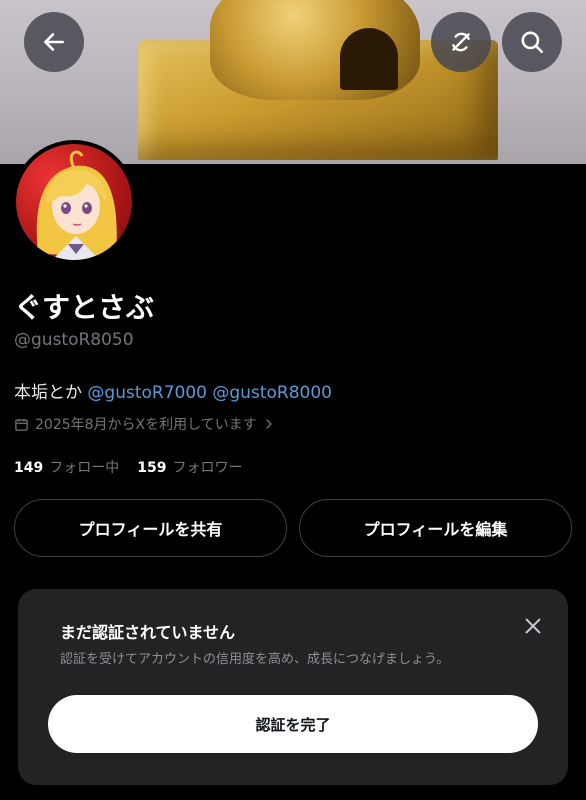 Image resolution: width=586 pixels, height=800 pixels. I want to click on bio: 本垢とか @gustoR7000 @gustoR8000, so click(173, 390).